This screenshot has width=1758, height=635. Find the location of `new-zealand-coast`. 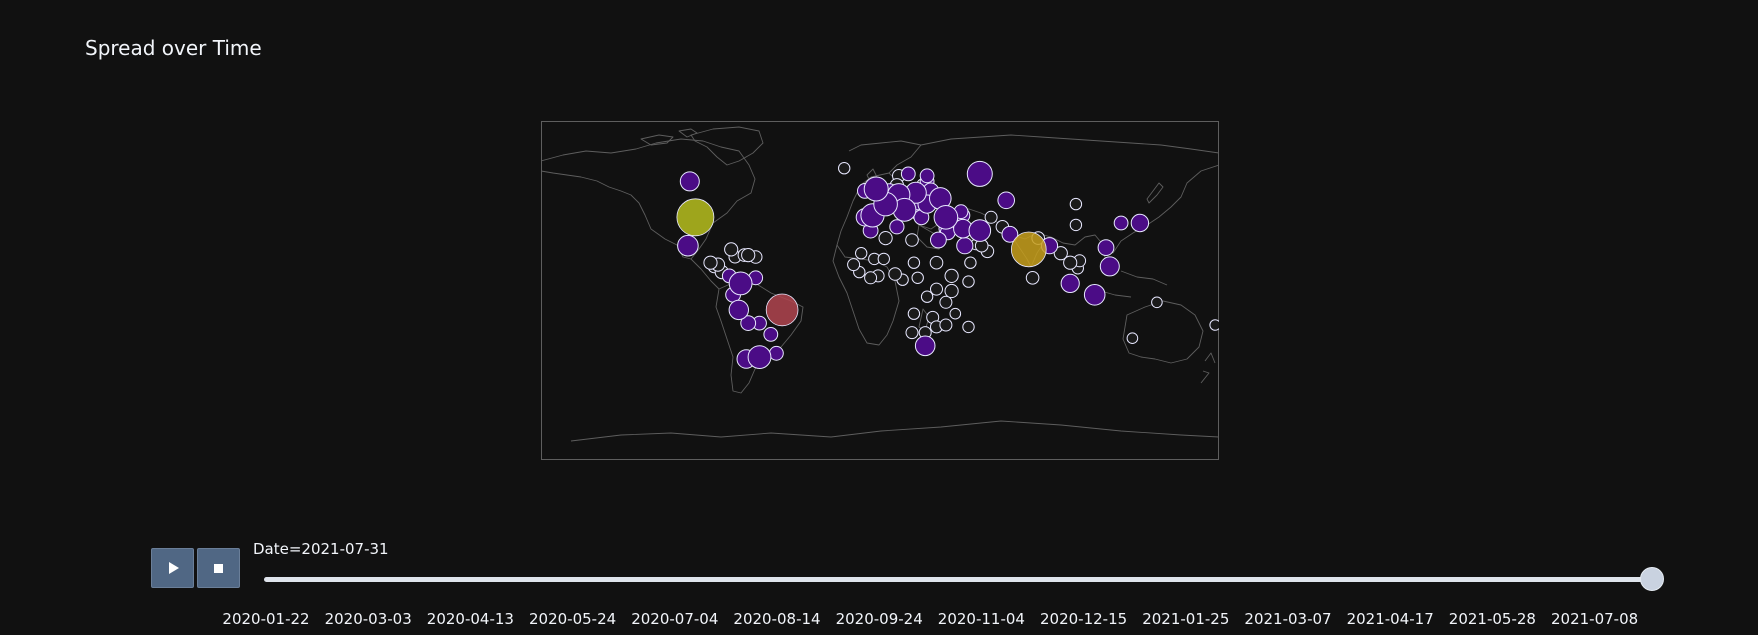

new-zealand-coast is located at coordinates (1208, 368).